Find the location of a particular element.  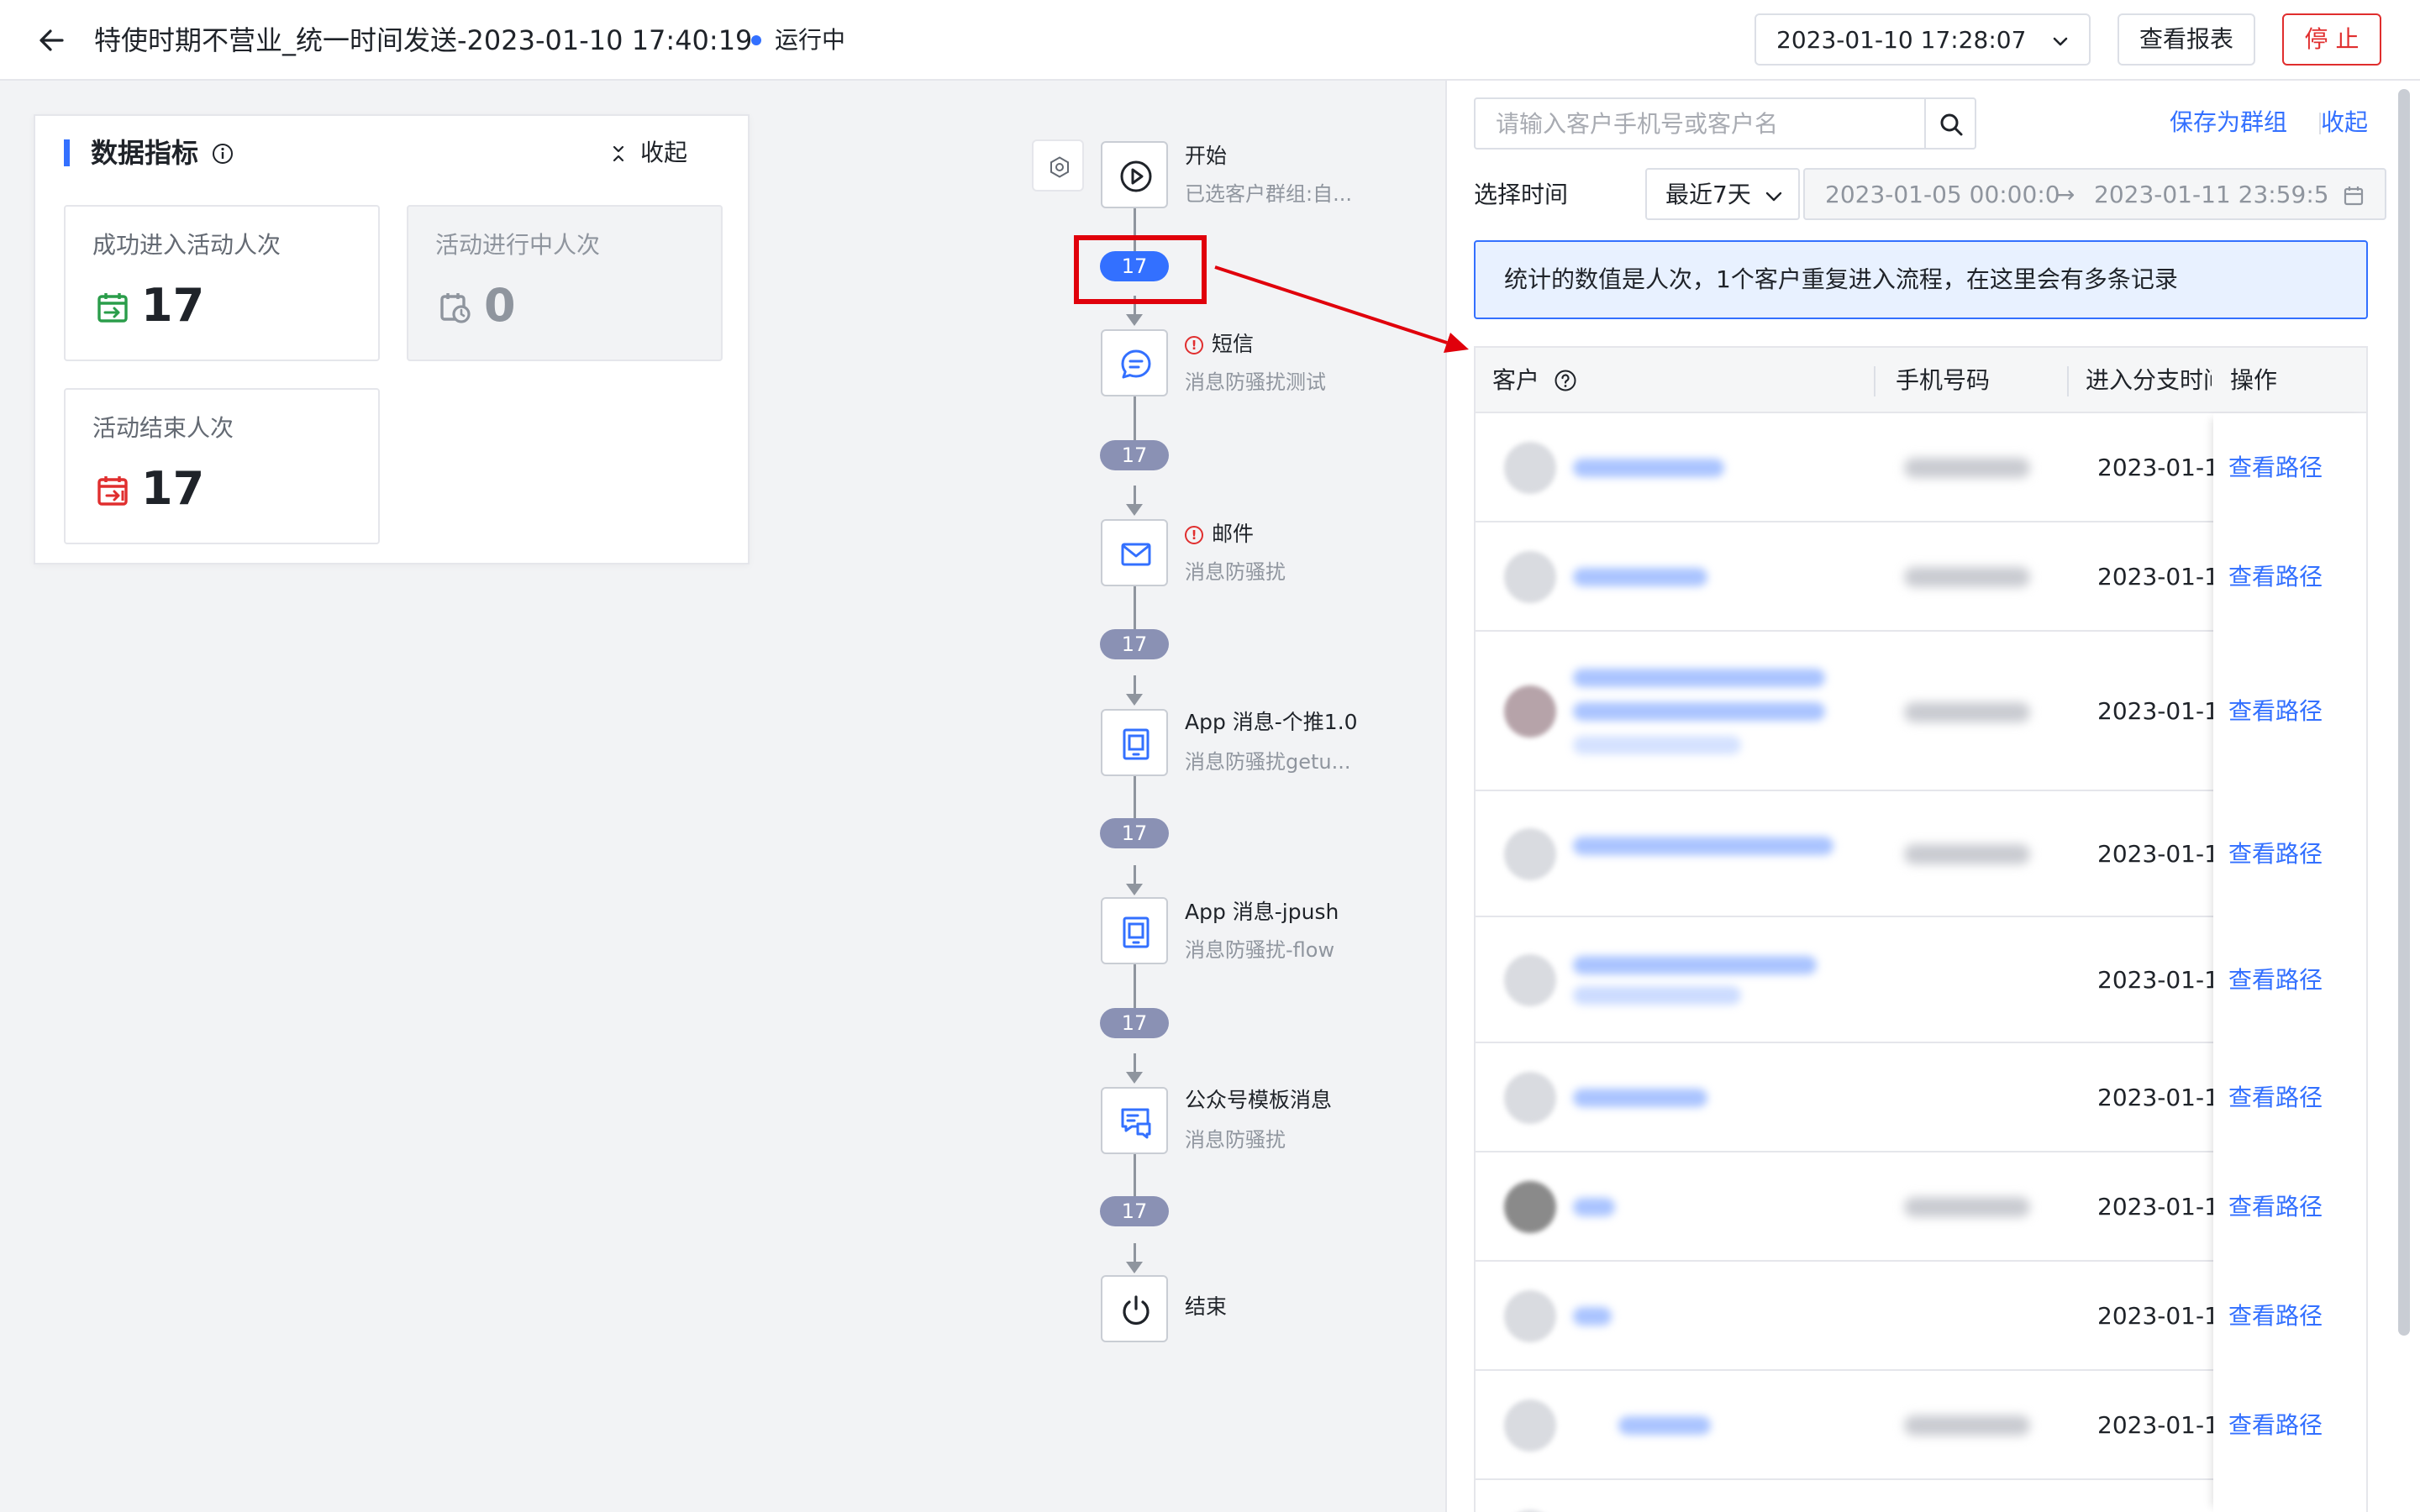

flow-node-end is located at coordinates (1134, 1308).